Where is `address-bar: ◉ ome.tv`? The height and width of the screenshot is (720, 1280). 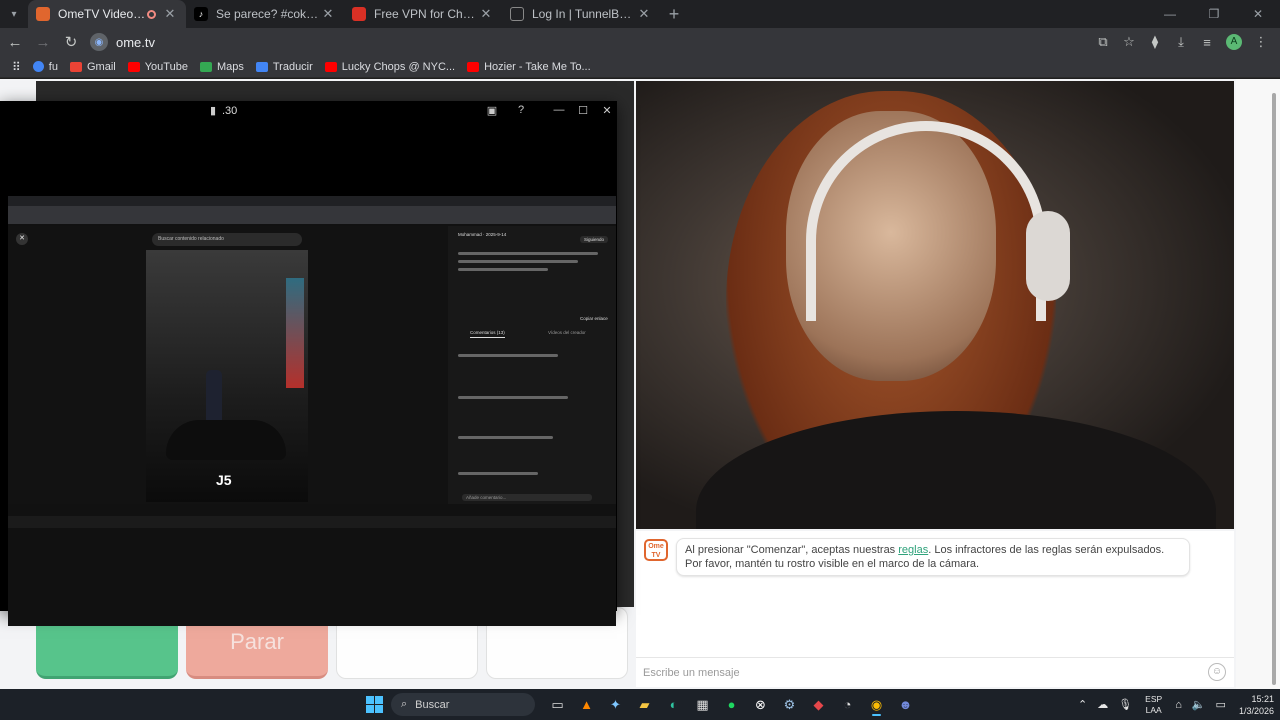 address-bar: ◉ ome.tv is located at coordinates (590, 42).